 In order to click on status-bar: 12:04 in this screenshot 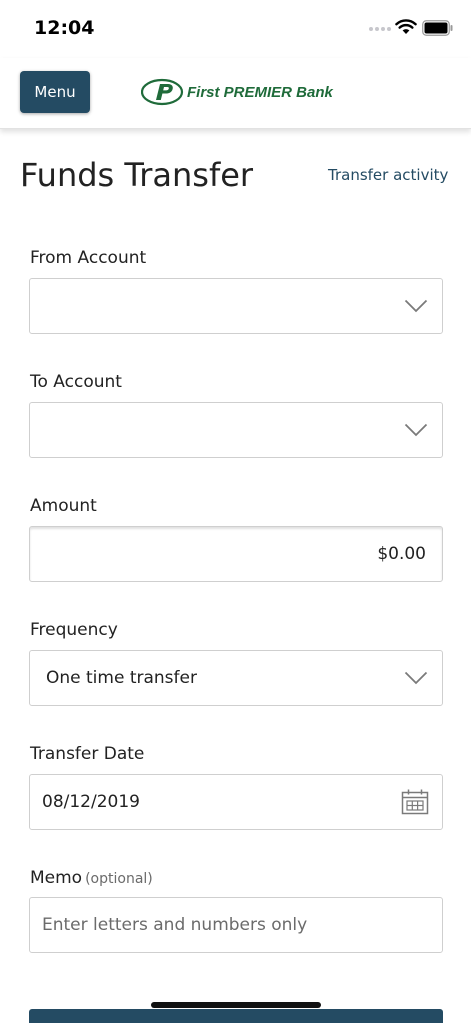, I will do `click(235, 29)`.